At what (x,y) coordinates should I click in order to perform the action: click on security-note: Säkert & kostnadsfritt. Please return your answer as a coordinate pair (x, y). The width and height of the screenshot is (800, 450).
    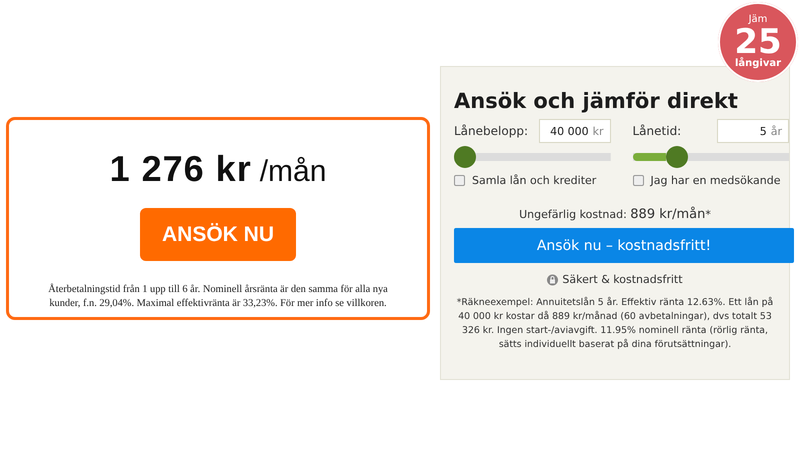
    Looking at the image, I should click on (622, 279).